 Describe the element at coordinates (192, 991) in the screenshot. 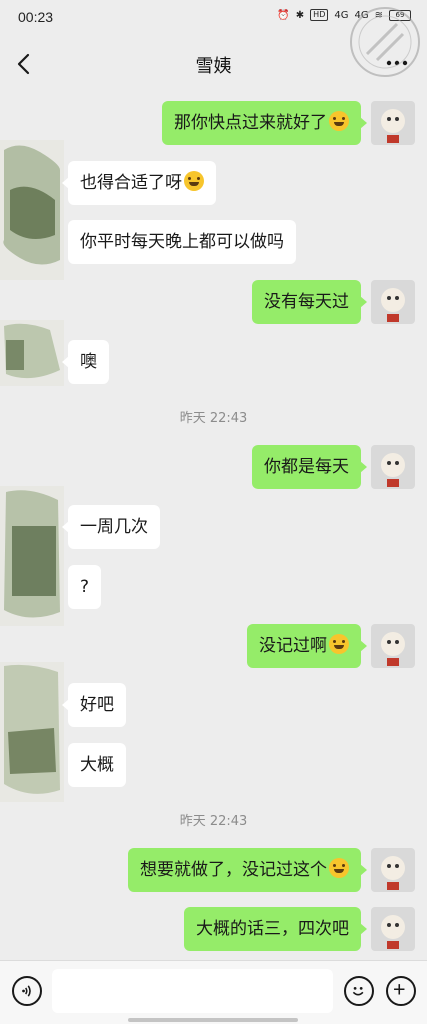

I see `message-input` at that location.